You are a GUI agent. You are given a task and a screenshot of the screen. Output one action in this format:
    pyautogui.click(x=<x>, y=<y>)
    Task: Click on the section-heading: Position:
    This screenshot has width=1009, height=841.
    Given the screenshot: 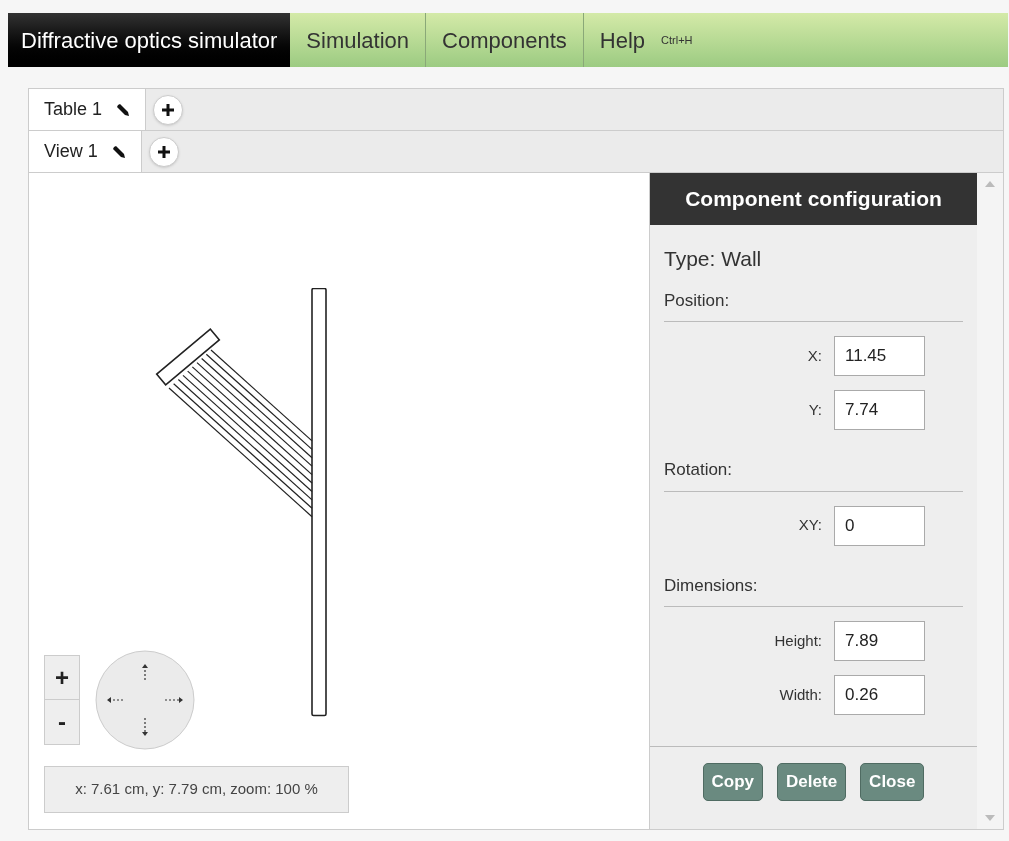 What is the action you would take?
    pyautogui.click(x=813, y=304)
    